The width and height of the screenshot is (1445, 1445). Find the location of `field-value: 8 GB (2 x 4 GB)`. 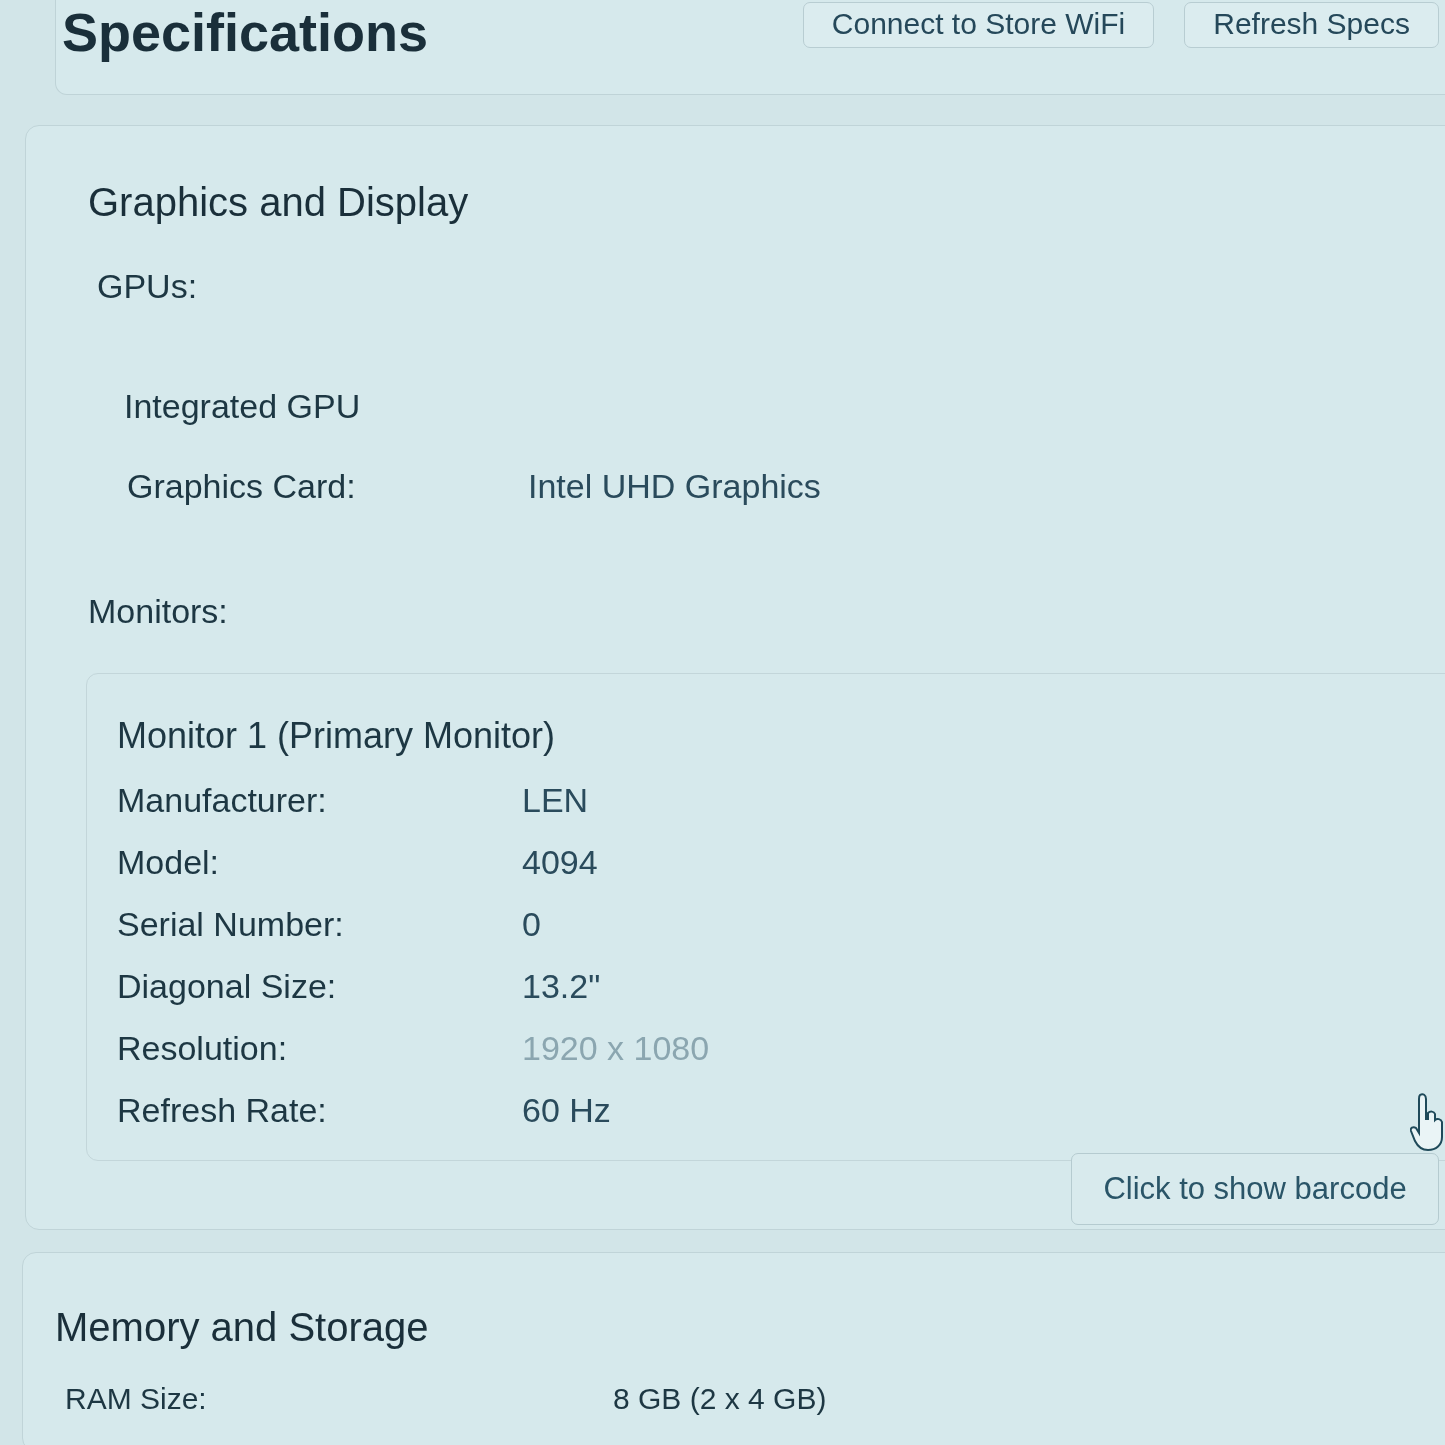

field-value: 8 GB (2 x 4 GB) is located at coordinates (720, 1399).